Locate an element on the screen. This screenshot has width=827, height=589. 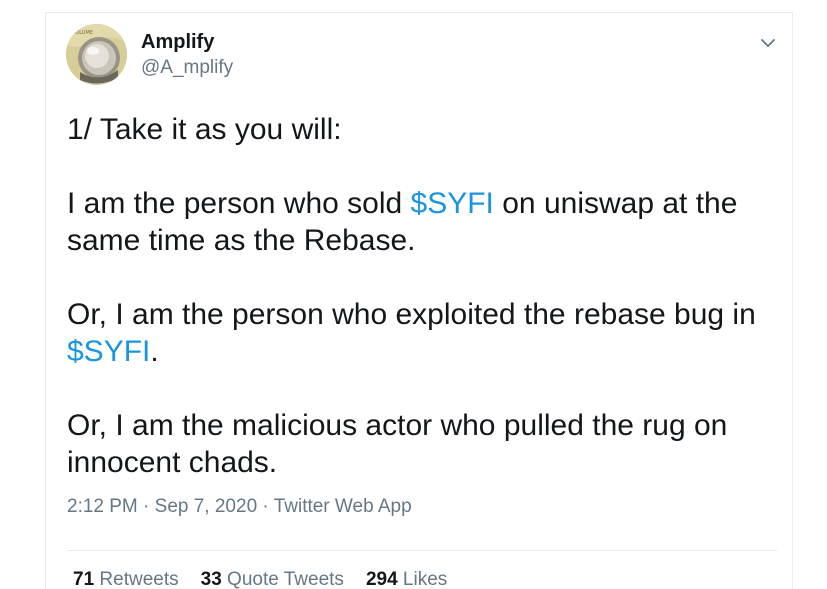
quote-tweets-count: 33 is located at coordinates (211, 579).